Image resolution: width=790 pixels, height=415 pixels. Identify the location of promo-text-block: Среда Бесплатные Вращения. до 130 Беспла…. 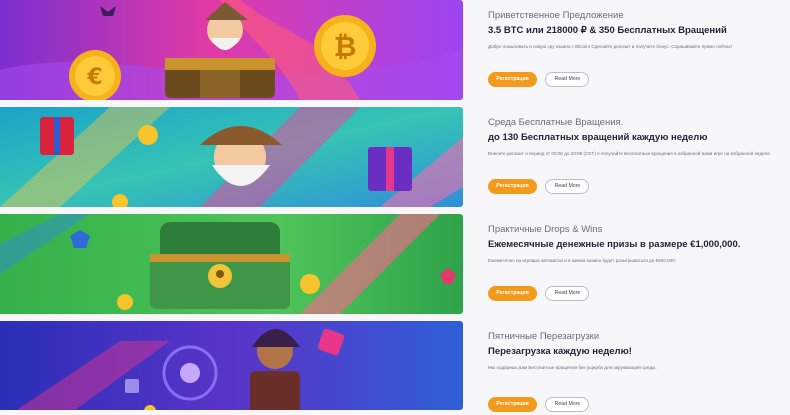
(635, 137).